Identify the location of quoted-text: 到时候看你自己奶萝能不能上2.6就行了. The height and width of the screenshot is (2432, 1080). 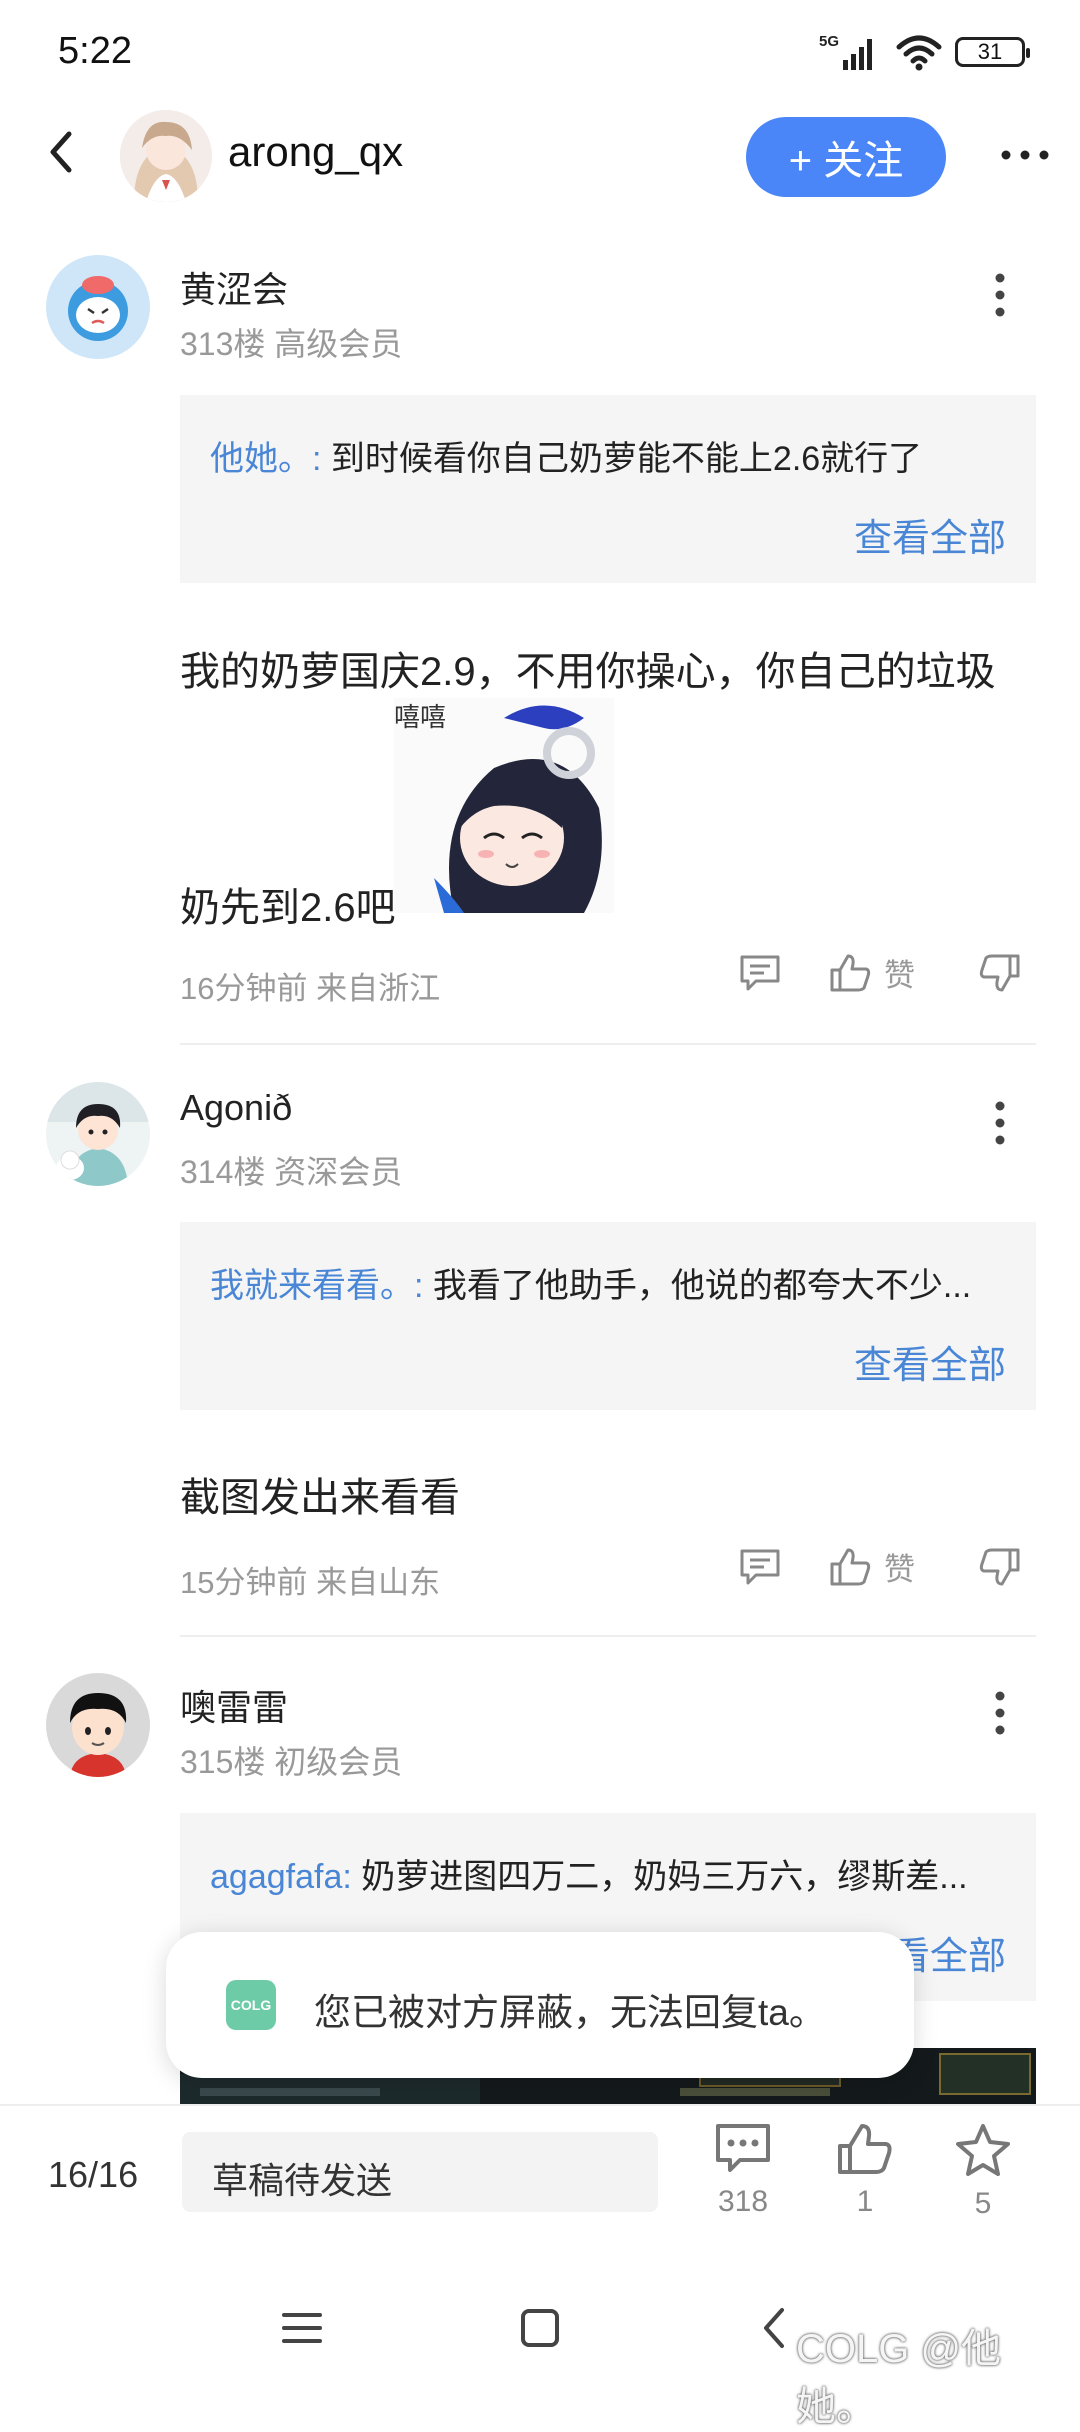
(626, 459).